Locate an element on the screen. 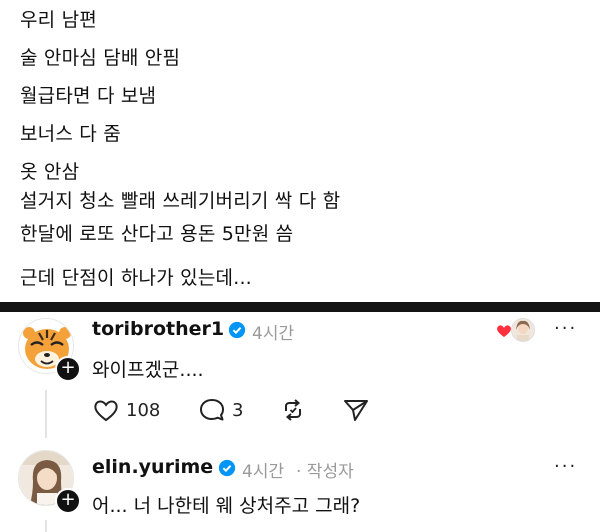 This screenshot has width=600, height=532. author-avatar-icon is located at coordinates (523, 330).